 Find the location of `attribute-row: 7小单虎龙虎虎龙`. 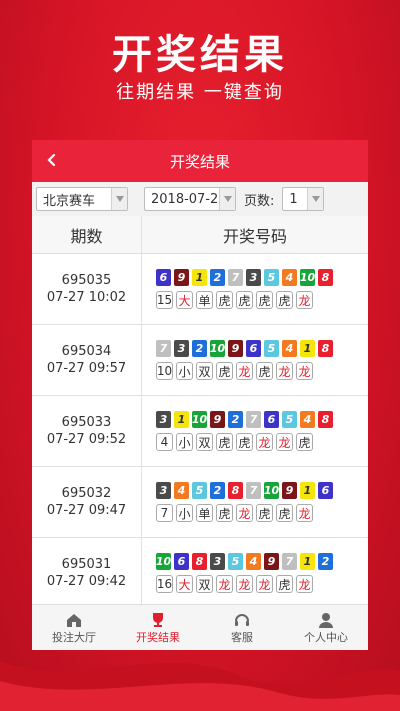

attribute-row: 7小单虎龙虎虎龙 is located at coordinates (234, 513).